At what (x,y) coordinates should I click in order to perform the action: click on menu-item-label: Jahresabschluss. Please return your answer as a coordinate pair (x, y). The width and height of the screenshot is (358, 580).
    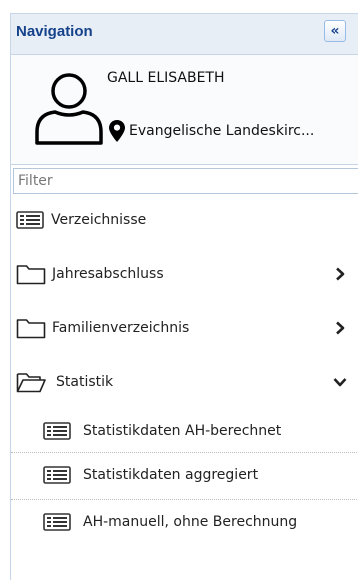
    Looking at the image, I should click on (108, 274).